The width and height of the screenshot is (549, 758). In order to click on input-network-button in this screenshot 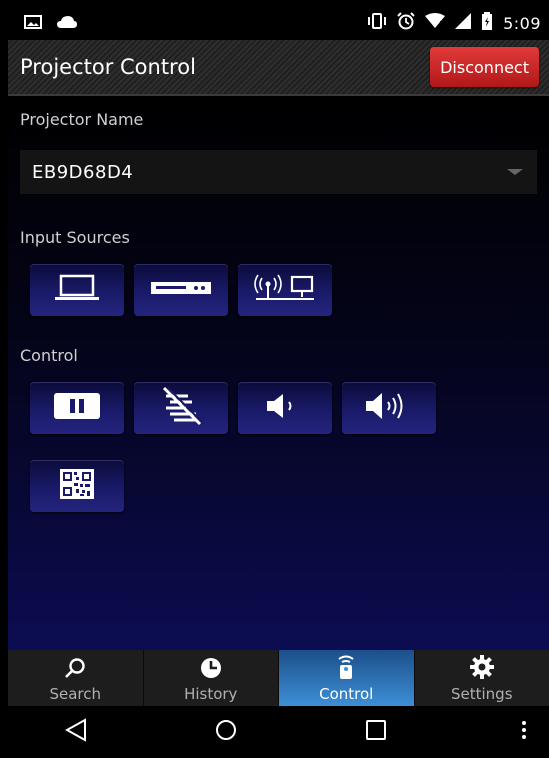, I will do `click(285, 290)`.